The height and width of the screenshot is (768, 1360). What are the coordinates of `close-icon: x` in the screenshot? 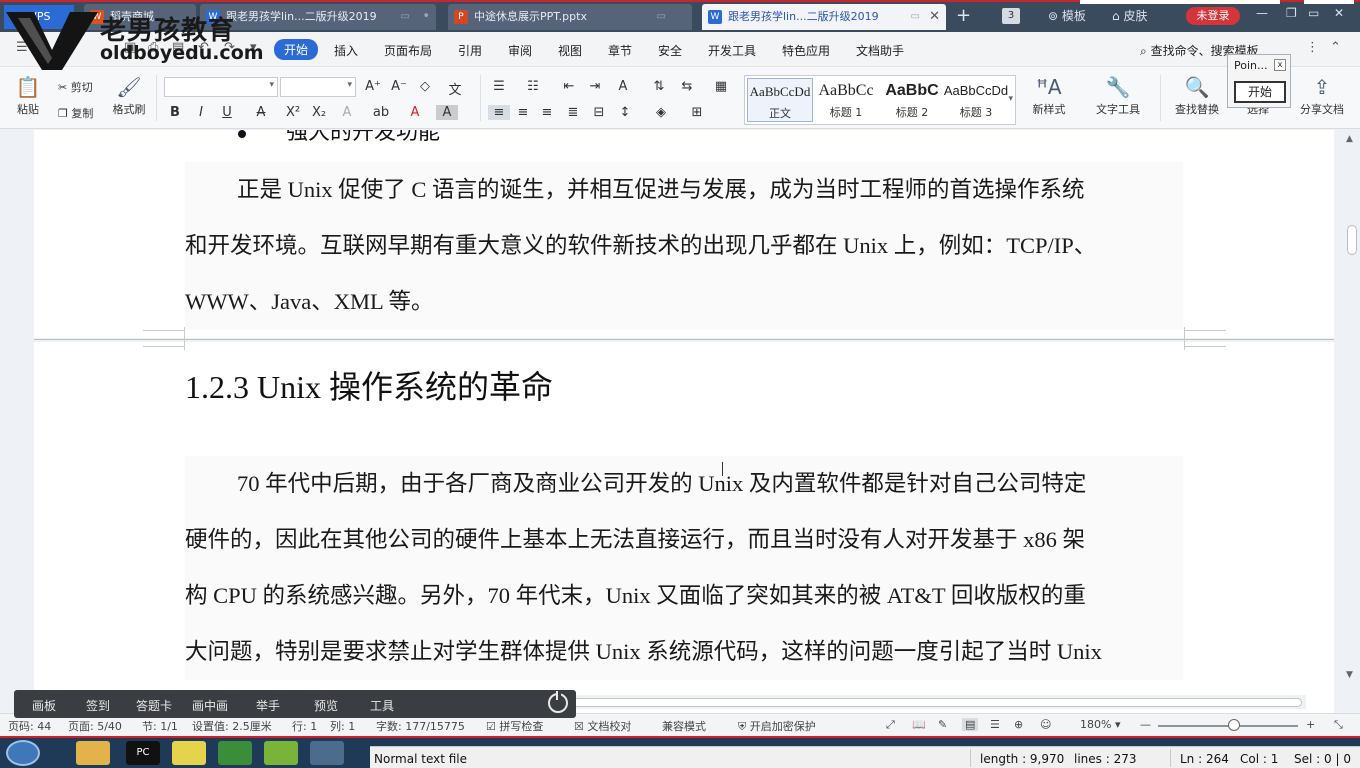 It's located at (1280, 65).